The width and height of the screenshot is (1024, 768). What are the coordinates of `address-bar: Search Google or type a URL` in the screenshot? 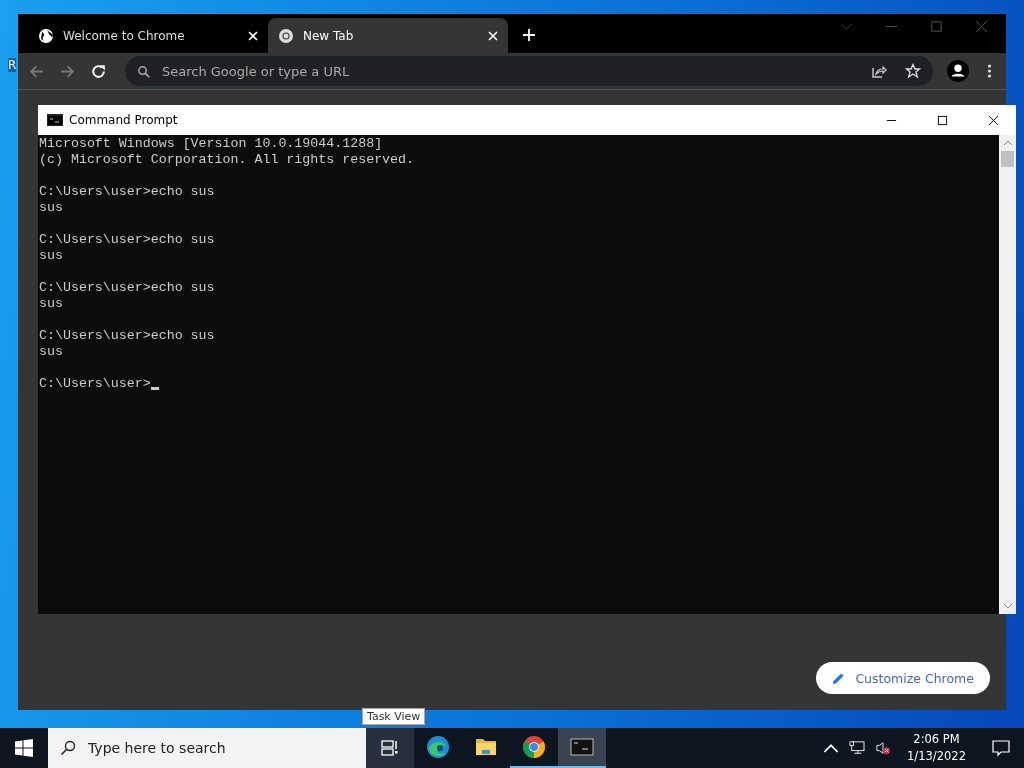 It's located at (529, 71).